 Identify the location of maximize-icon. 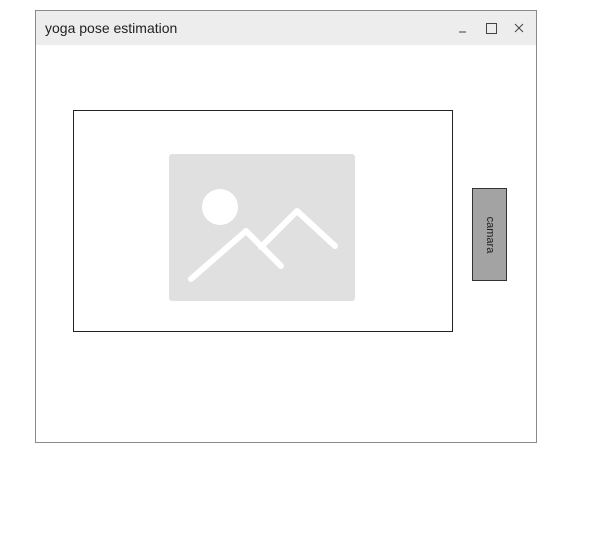
(491, 28).